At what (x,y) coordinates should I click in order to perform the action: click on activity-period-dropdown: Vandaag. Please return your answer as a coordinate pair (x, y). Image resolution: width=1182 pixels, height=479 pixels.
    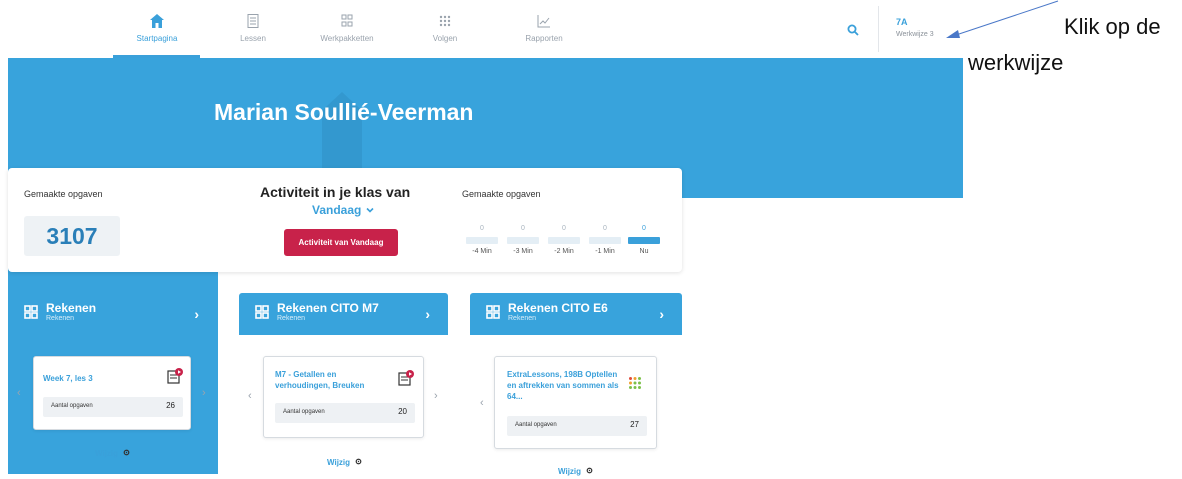
    Looking at the image, I should click on (343, 210).